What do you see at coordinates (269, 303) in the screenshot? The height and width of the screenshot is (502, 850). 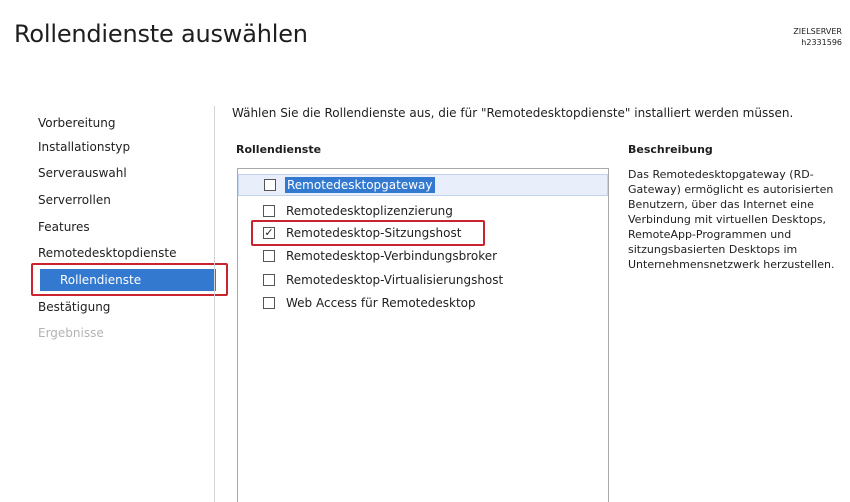 I see `role-checkbox-web-access` at bounding box center [269, 303].